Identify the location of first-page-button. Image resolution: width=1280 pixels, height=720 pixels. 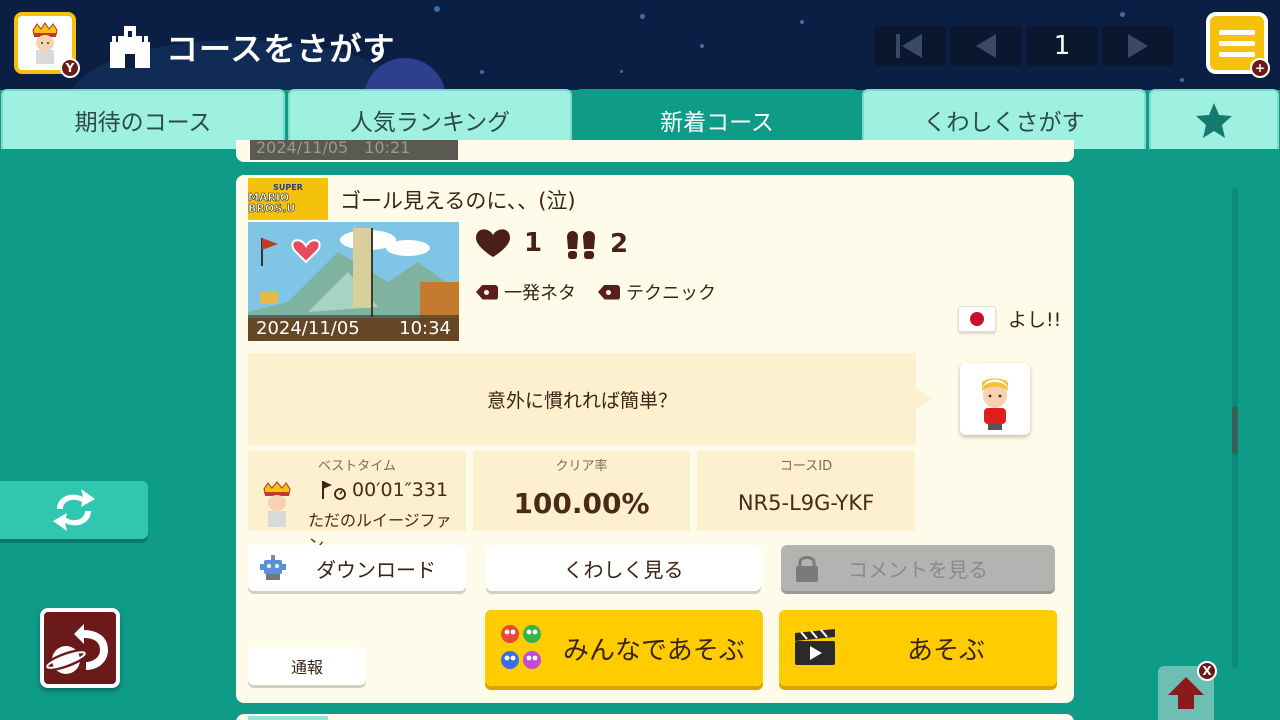
(910, 46).